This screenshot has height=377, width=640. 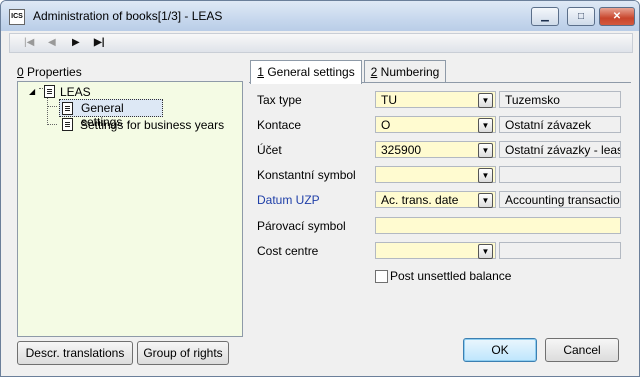 I want to click on konstantni-symbol-label: Konstantní symbol, so click(x=306, y=175).